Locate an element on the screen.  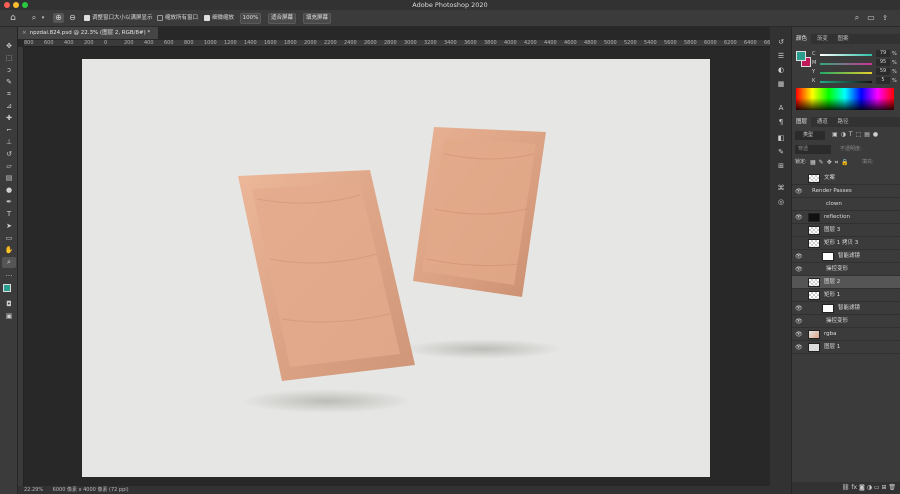
close-tab-icon: × is located at coordinates (24, 33).